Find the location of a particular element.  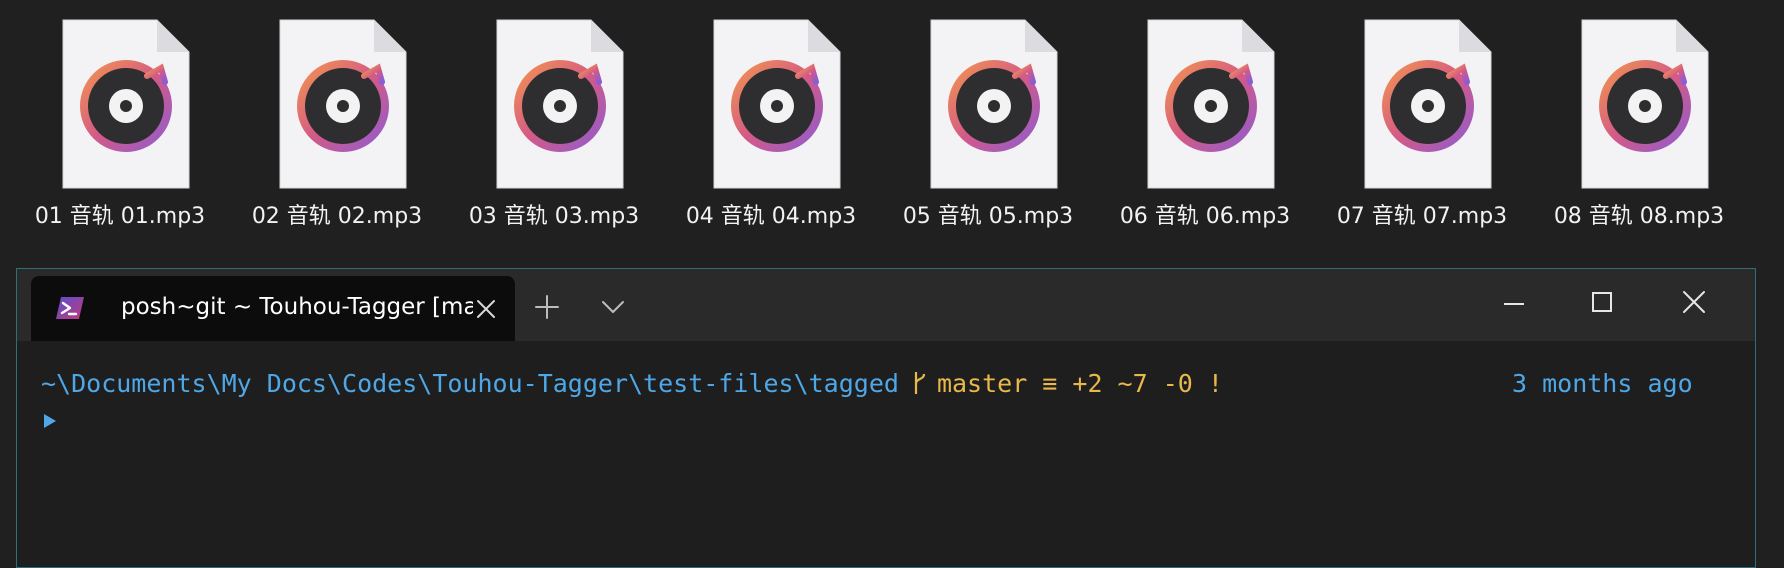

file-item: 01 音轨 01.mp3 is located at coordinates (120, 129).